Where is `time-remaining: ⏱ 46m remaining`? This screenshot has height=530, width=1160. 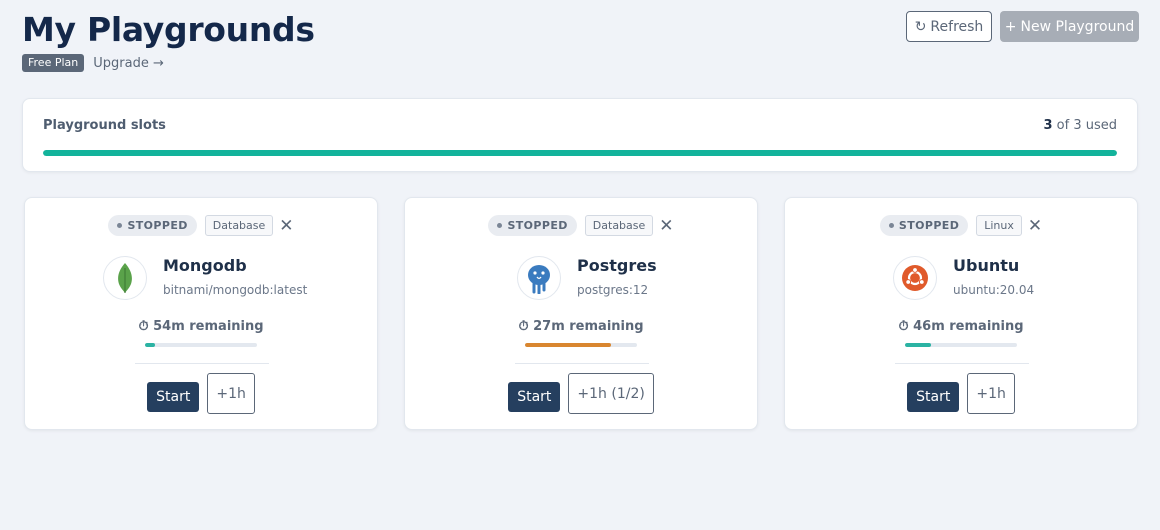
time-remaining: ⏱ 46m remaining is located at coordinates (961, 326).